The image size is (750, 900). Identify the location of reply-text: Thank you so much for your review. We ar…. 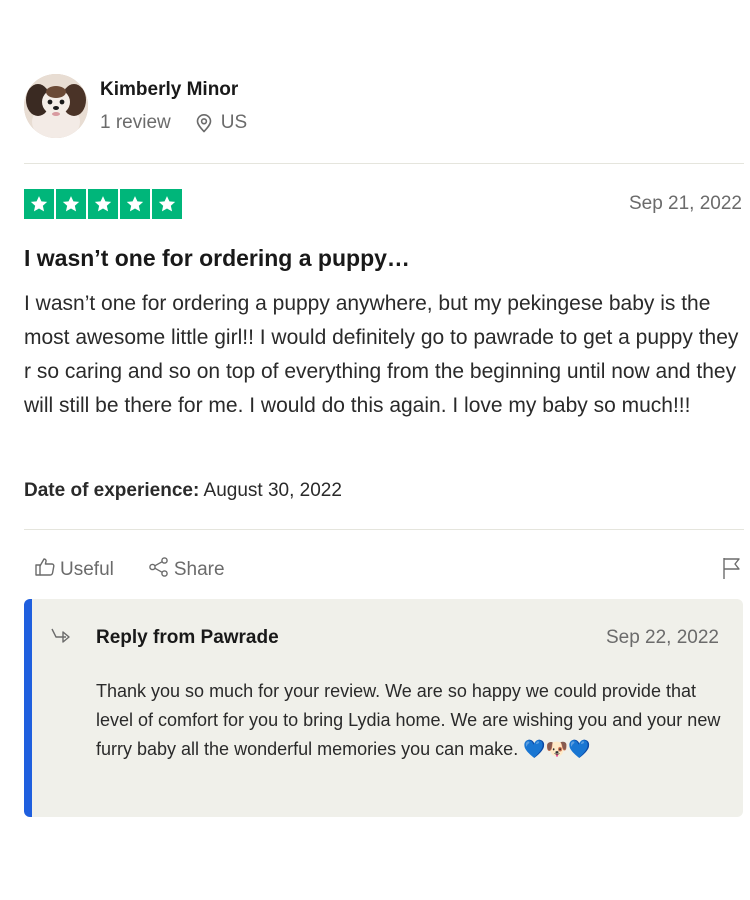
(411, 720).